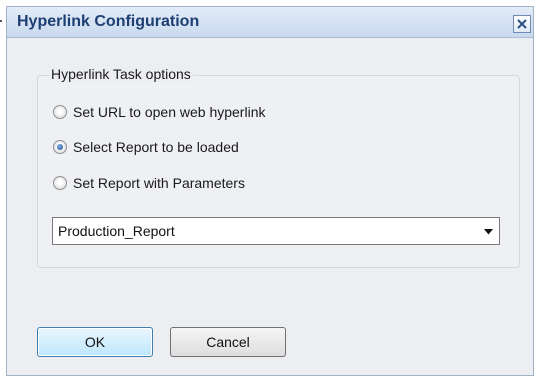 Image resolution: width=536 pixels, height=379 pixels. I want to click on option-select-report-radio, so click(60, 147).